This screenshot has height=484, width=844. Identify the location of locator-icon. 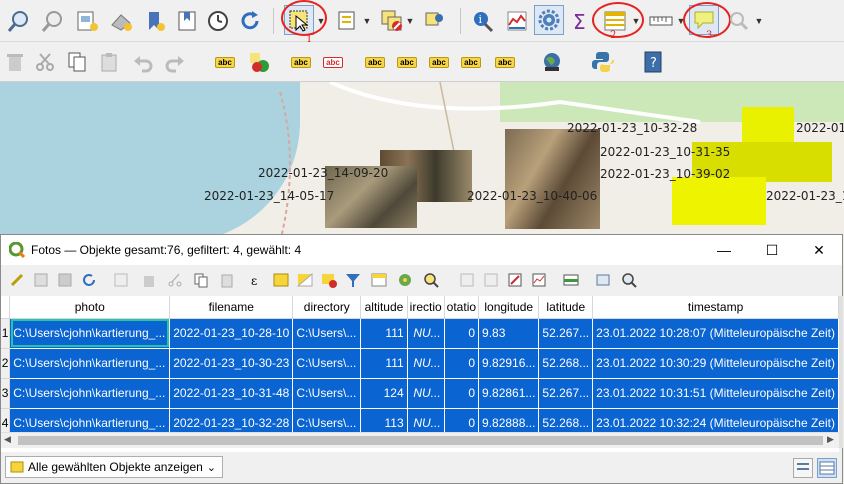
(739, 21).